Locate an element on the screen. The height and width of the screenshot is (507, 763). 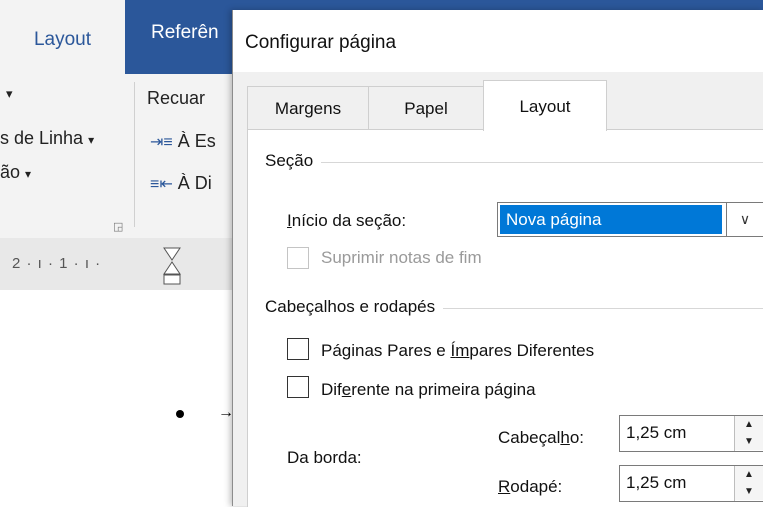
footer-distance-spinner: 1,25 cm ▲ ▼ is located at coordinates (691, 483).